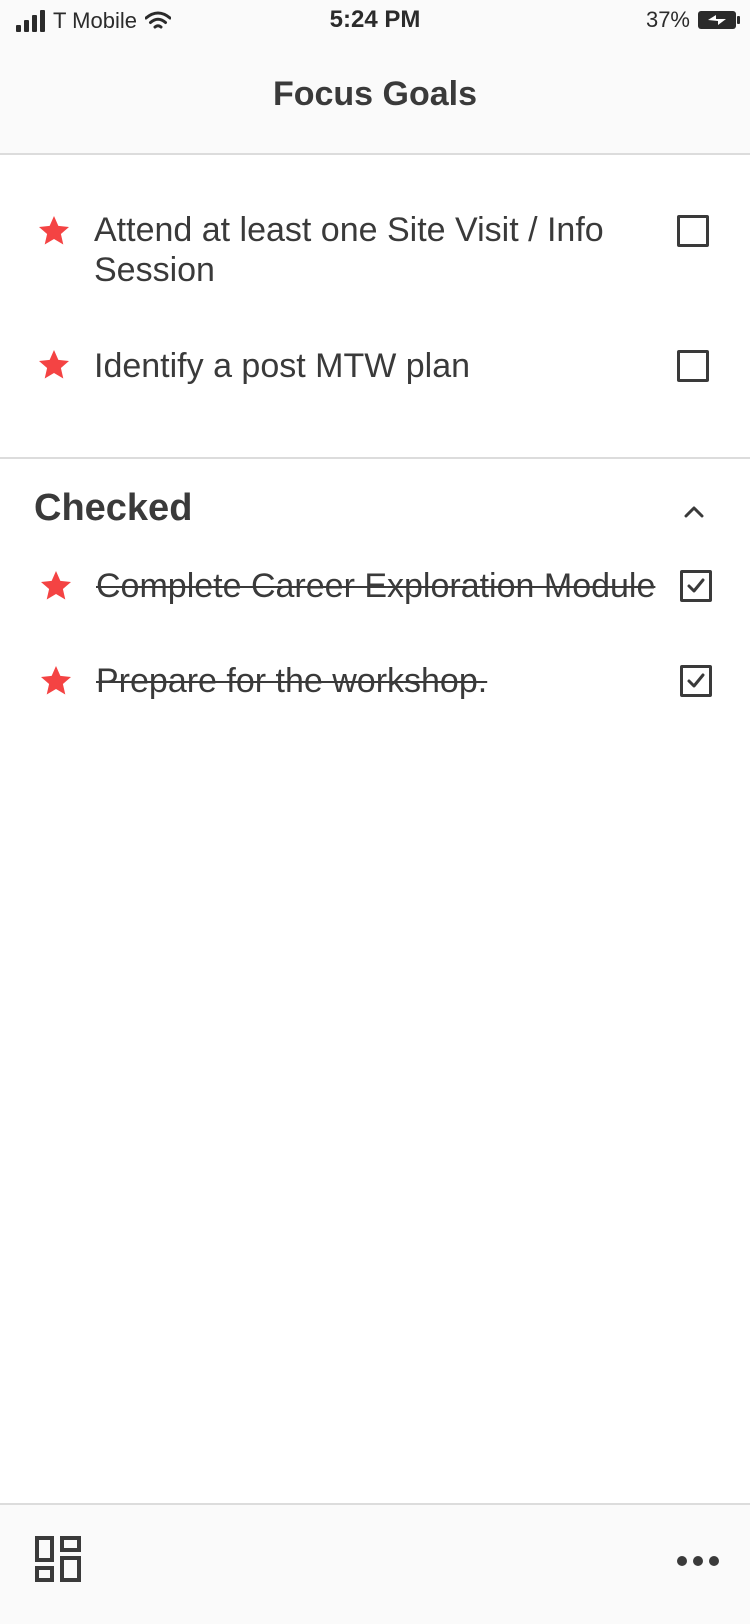 This screenshot has height=1624, width=750. What do you see at coordinates (292, 681) in the screenshot?
I see `goal-text: Prepare for the workshop.` at bounding box center [292, 681].